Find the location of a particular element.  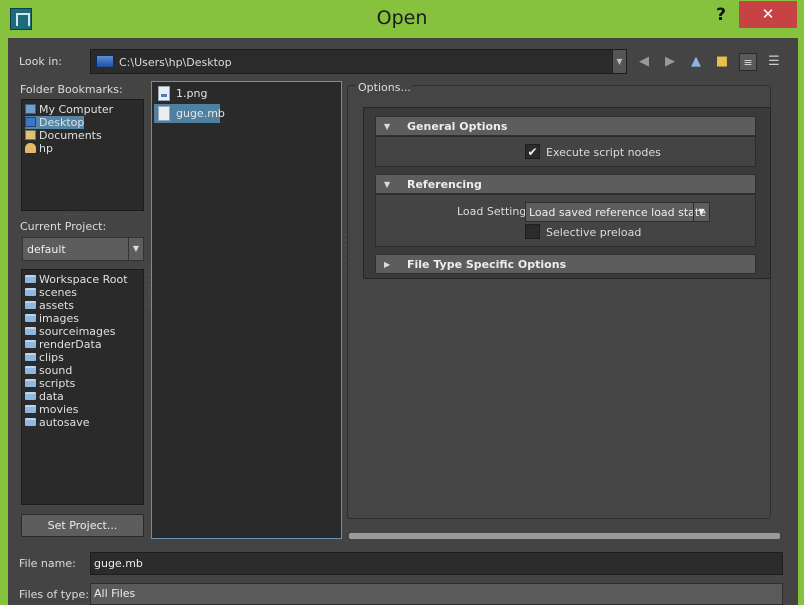

bookmark-documents: Documents is located at coordinates (63, 135).